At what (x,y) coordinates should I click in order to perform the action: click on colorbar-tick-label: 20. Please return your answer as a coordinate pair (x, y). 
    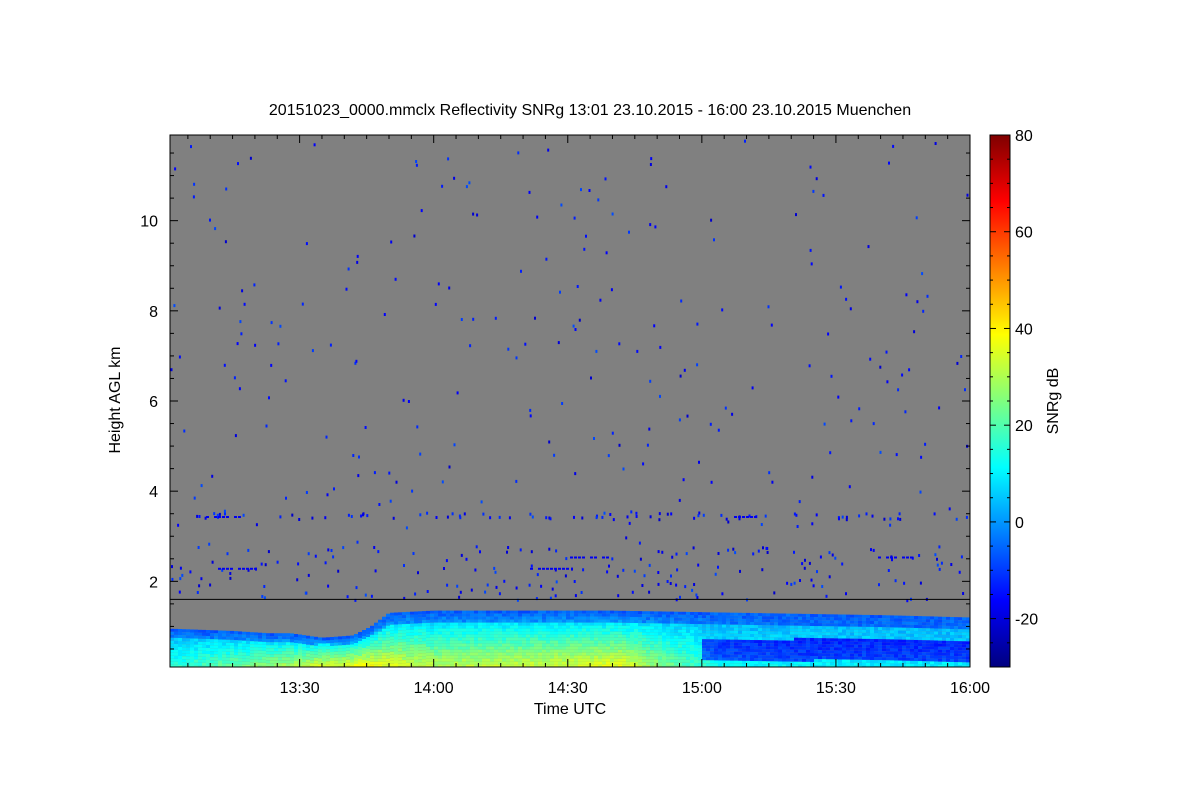
    Looking at the image, I should click on (1024, 426).